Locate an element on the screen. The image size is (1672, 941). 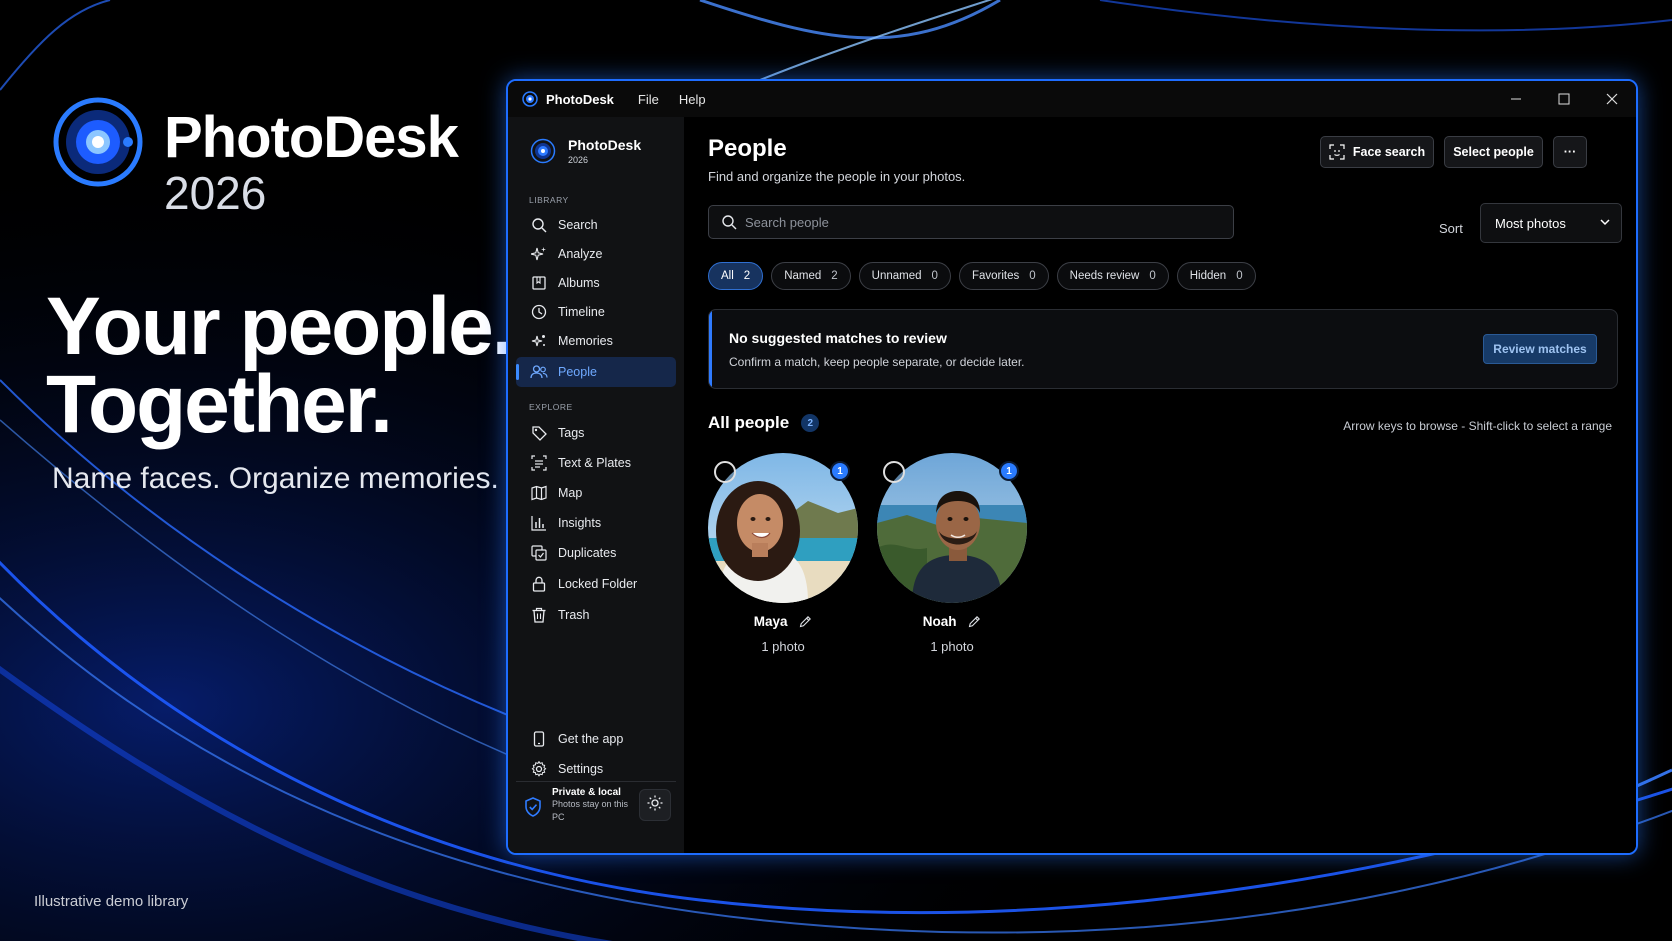
promo-headline: Your people. Together. is located at coordinates (280, 363).